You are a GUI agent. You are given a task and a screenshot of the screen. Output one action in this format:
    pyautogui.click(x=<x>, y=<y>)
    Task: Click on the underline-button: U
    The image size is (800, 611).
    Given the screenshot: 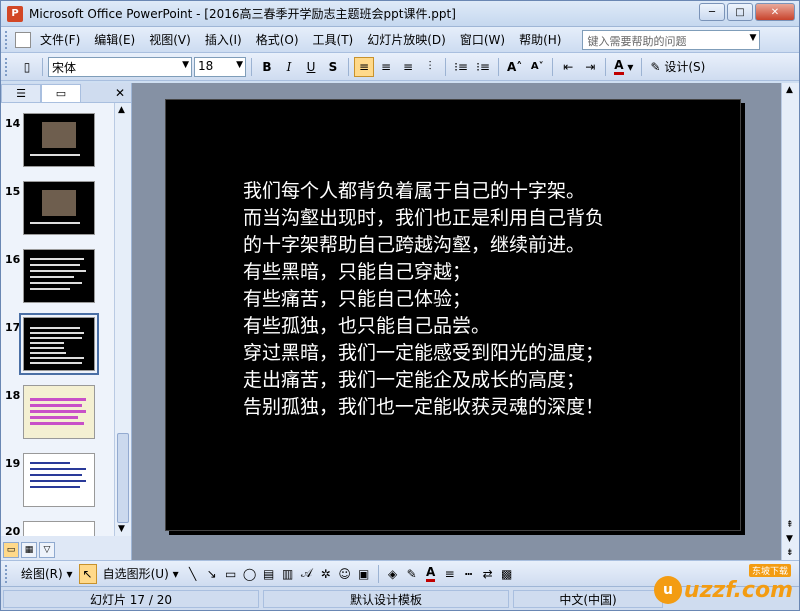 What is the action you would take?
    pyautogui.click(x=311, y=67)
    